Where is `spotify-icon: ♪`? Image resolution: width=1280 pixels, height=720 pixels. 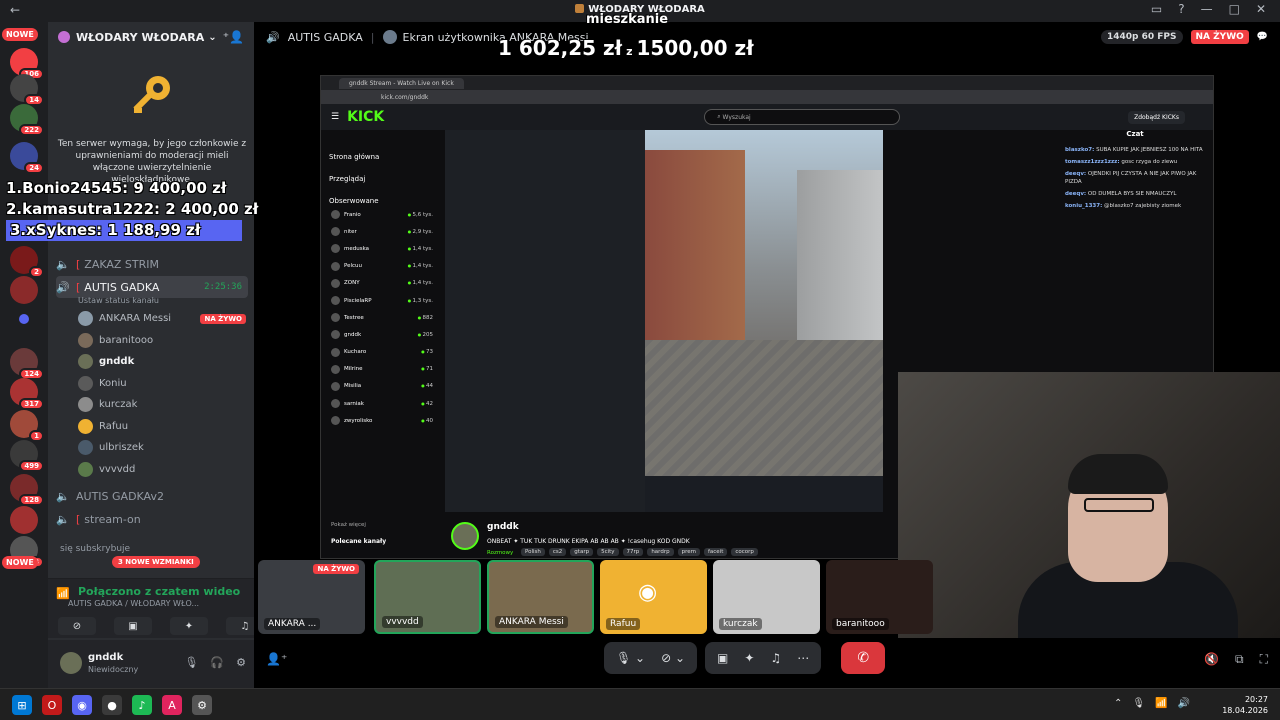
spotify-icon: ♪ is located at coordinates (142, 705).